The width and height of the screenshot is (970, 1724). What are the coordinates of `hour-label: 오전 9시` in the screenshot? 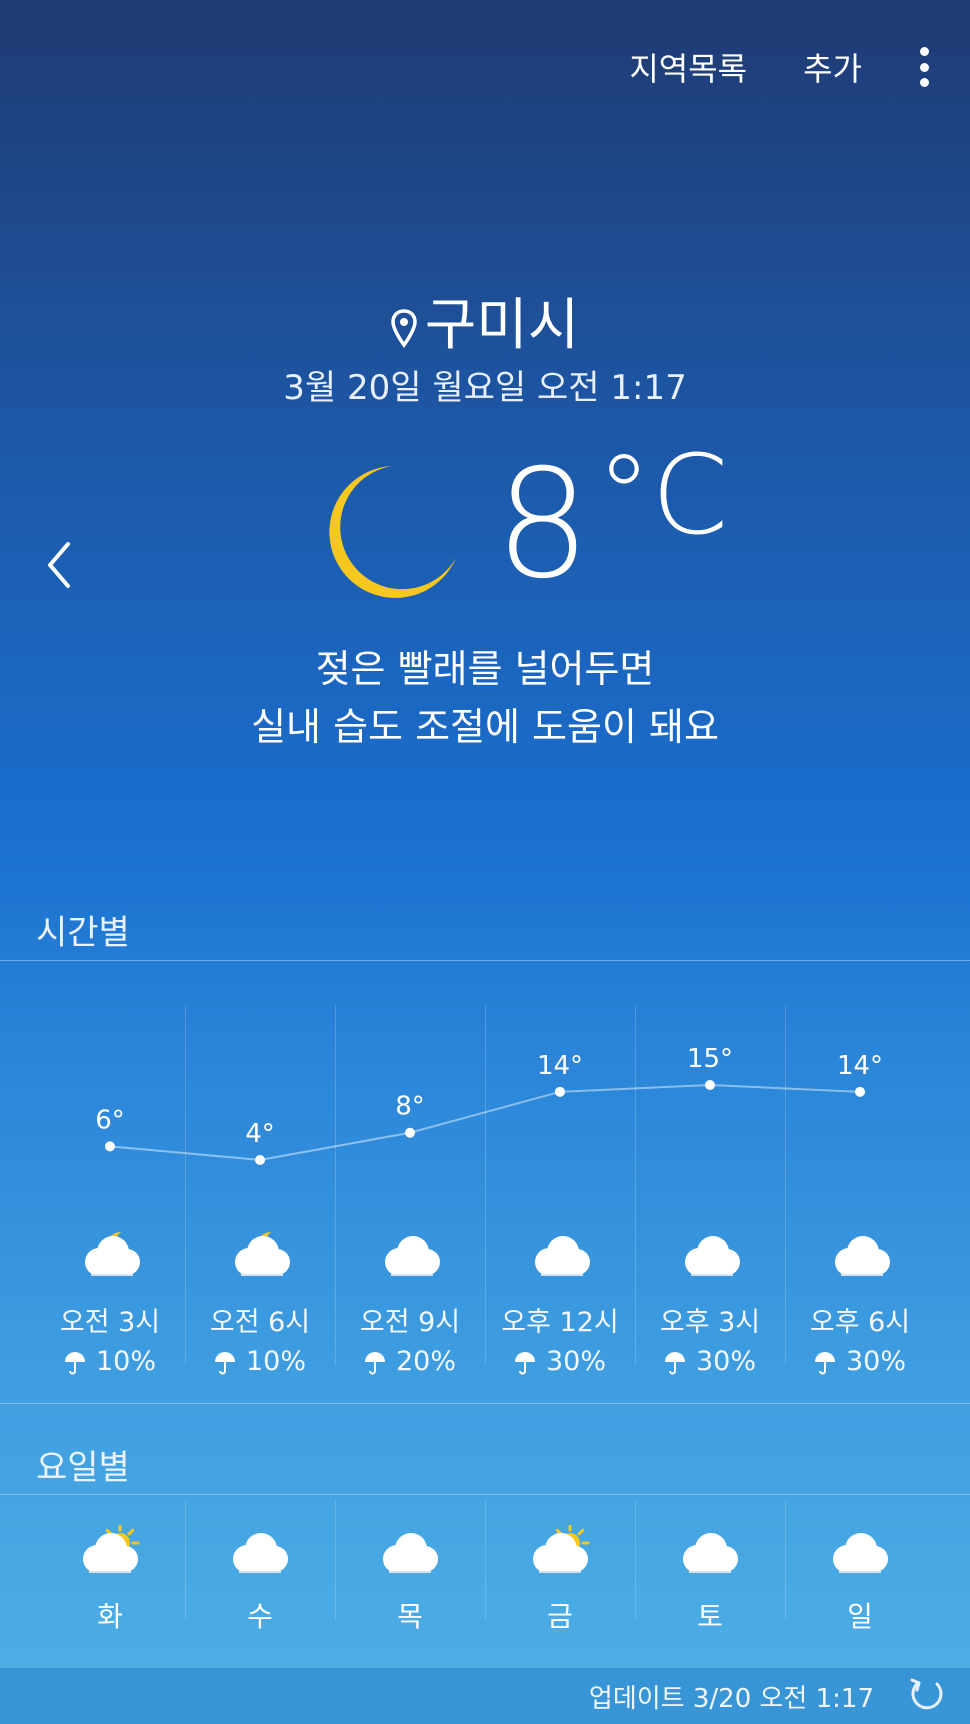 It's located at (410, 1322).